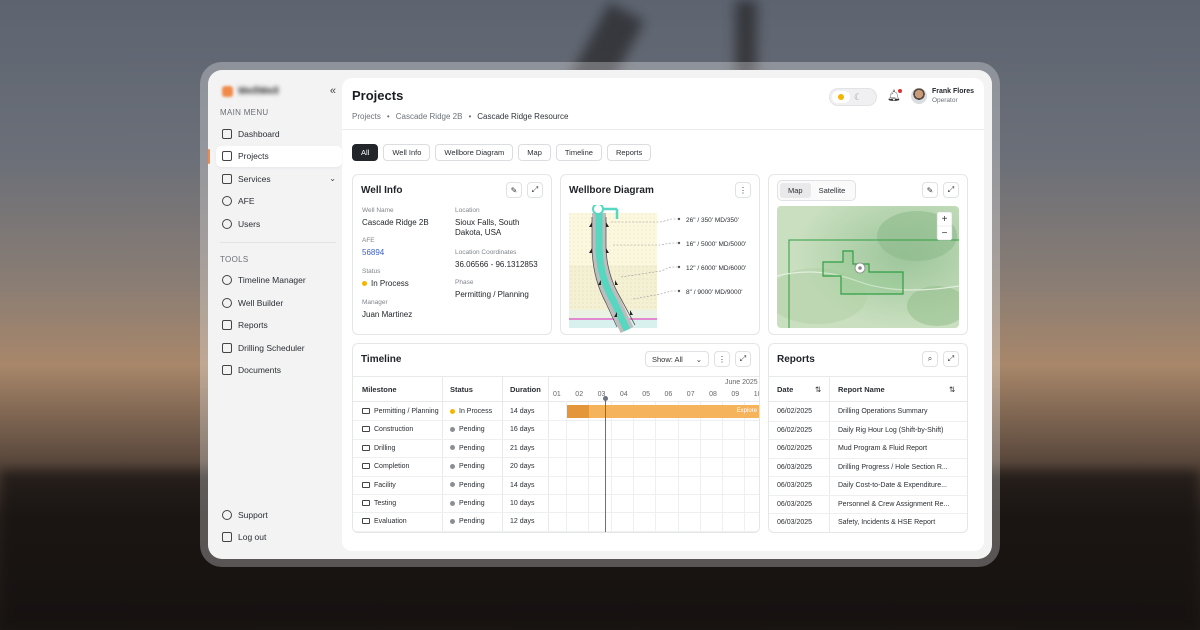 This screenshot has width=1200, height=630. What do you see at coordinates (534, 152) in the screenshot?
I see `filter-map: Map` at bounding box center [534, 152].